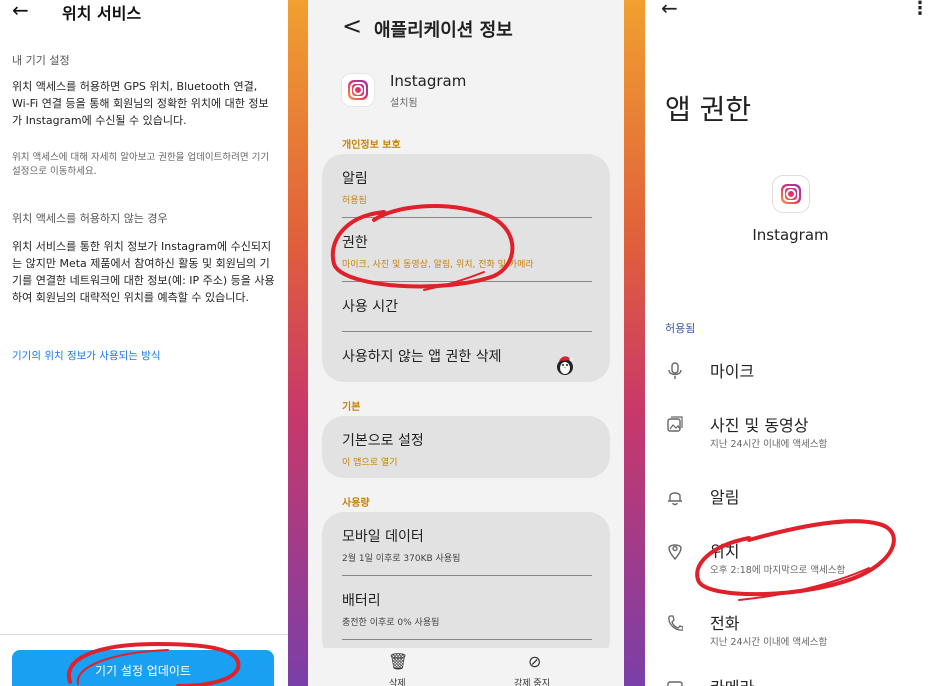 This screenshot has width=936, height=686. I want to click on list-item-remove-unused-permissions: 사용하지 않는 앱 권한 삭제, so click(467, 360).